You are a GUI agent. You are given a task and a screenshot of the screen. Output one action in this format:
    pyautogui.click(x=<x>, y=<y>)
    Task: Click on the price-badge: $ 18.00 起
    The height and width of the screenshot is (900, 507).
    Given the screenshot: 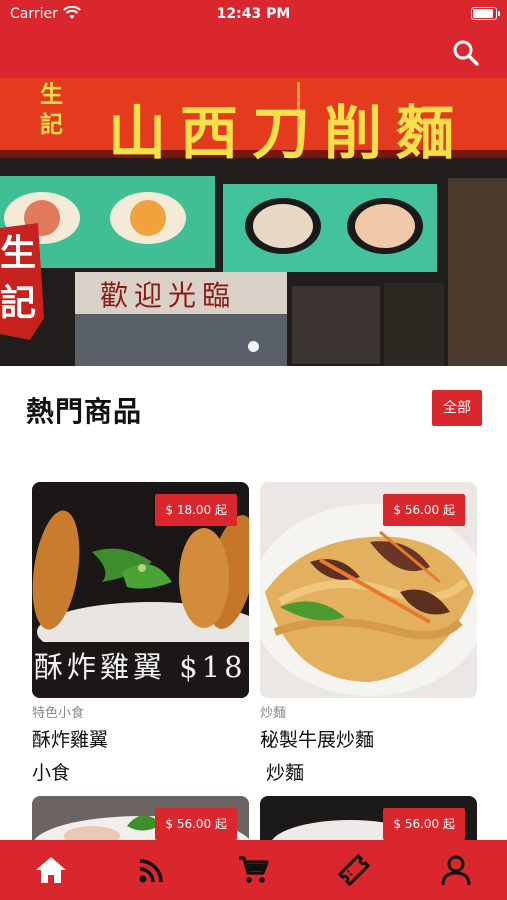 What is the action you would take?
    pyautogui.click(x=196, y=510)
    